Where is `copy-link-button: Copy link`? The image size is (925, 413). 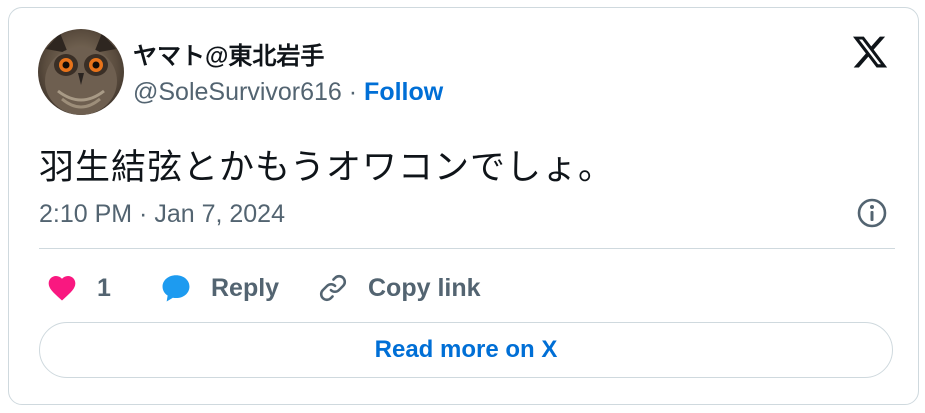 copy-link-button: Copy link is located at coordinates (398, 288).